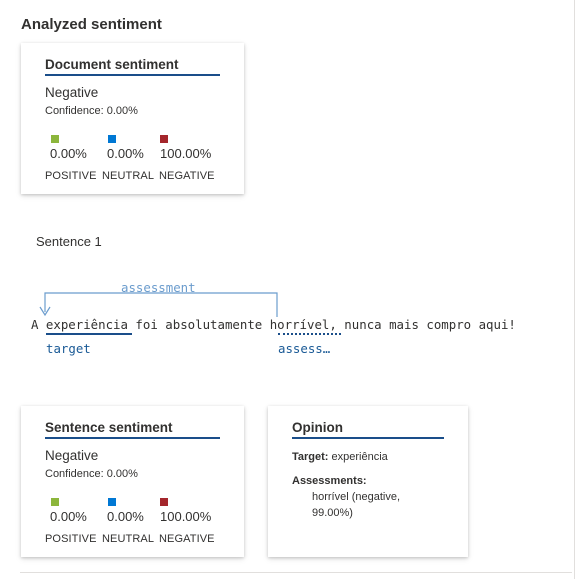 The image size is (580, 579). I want to click on card-title: Document sentiment, so click(132, 66).